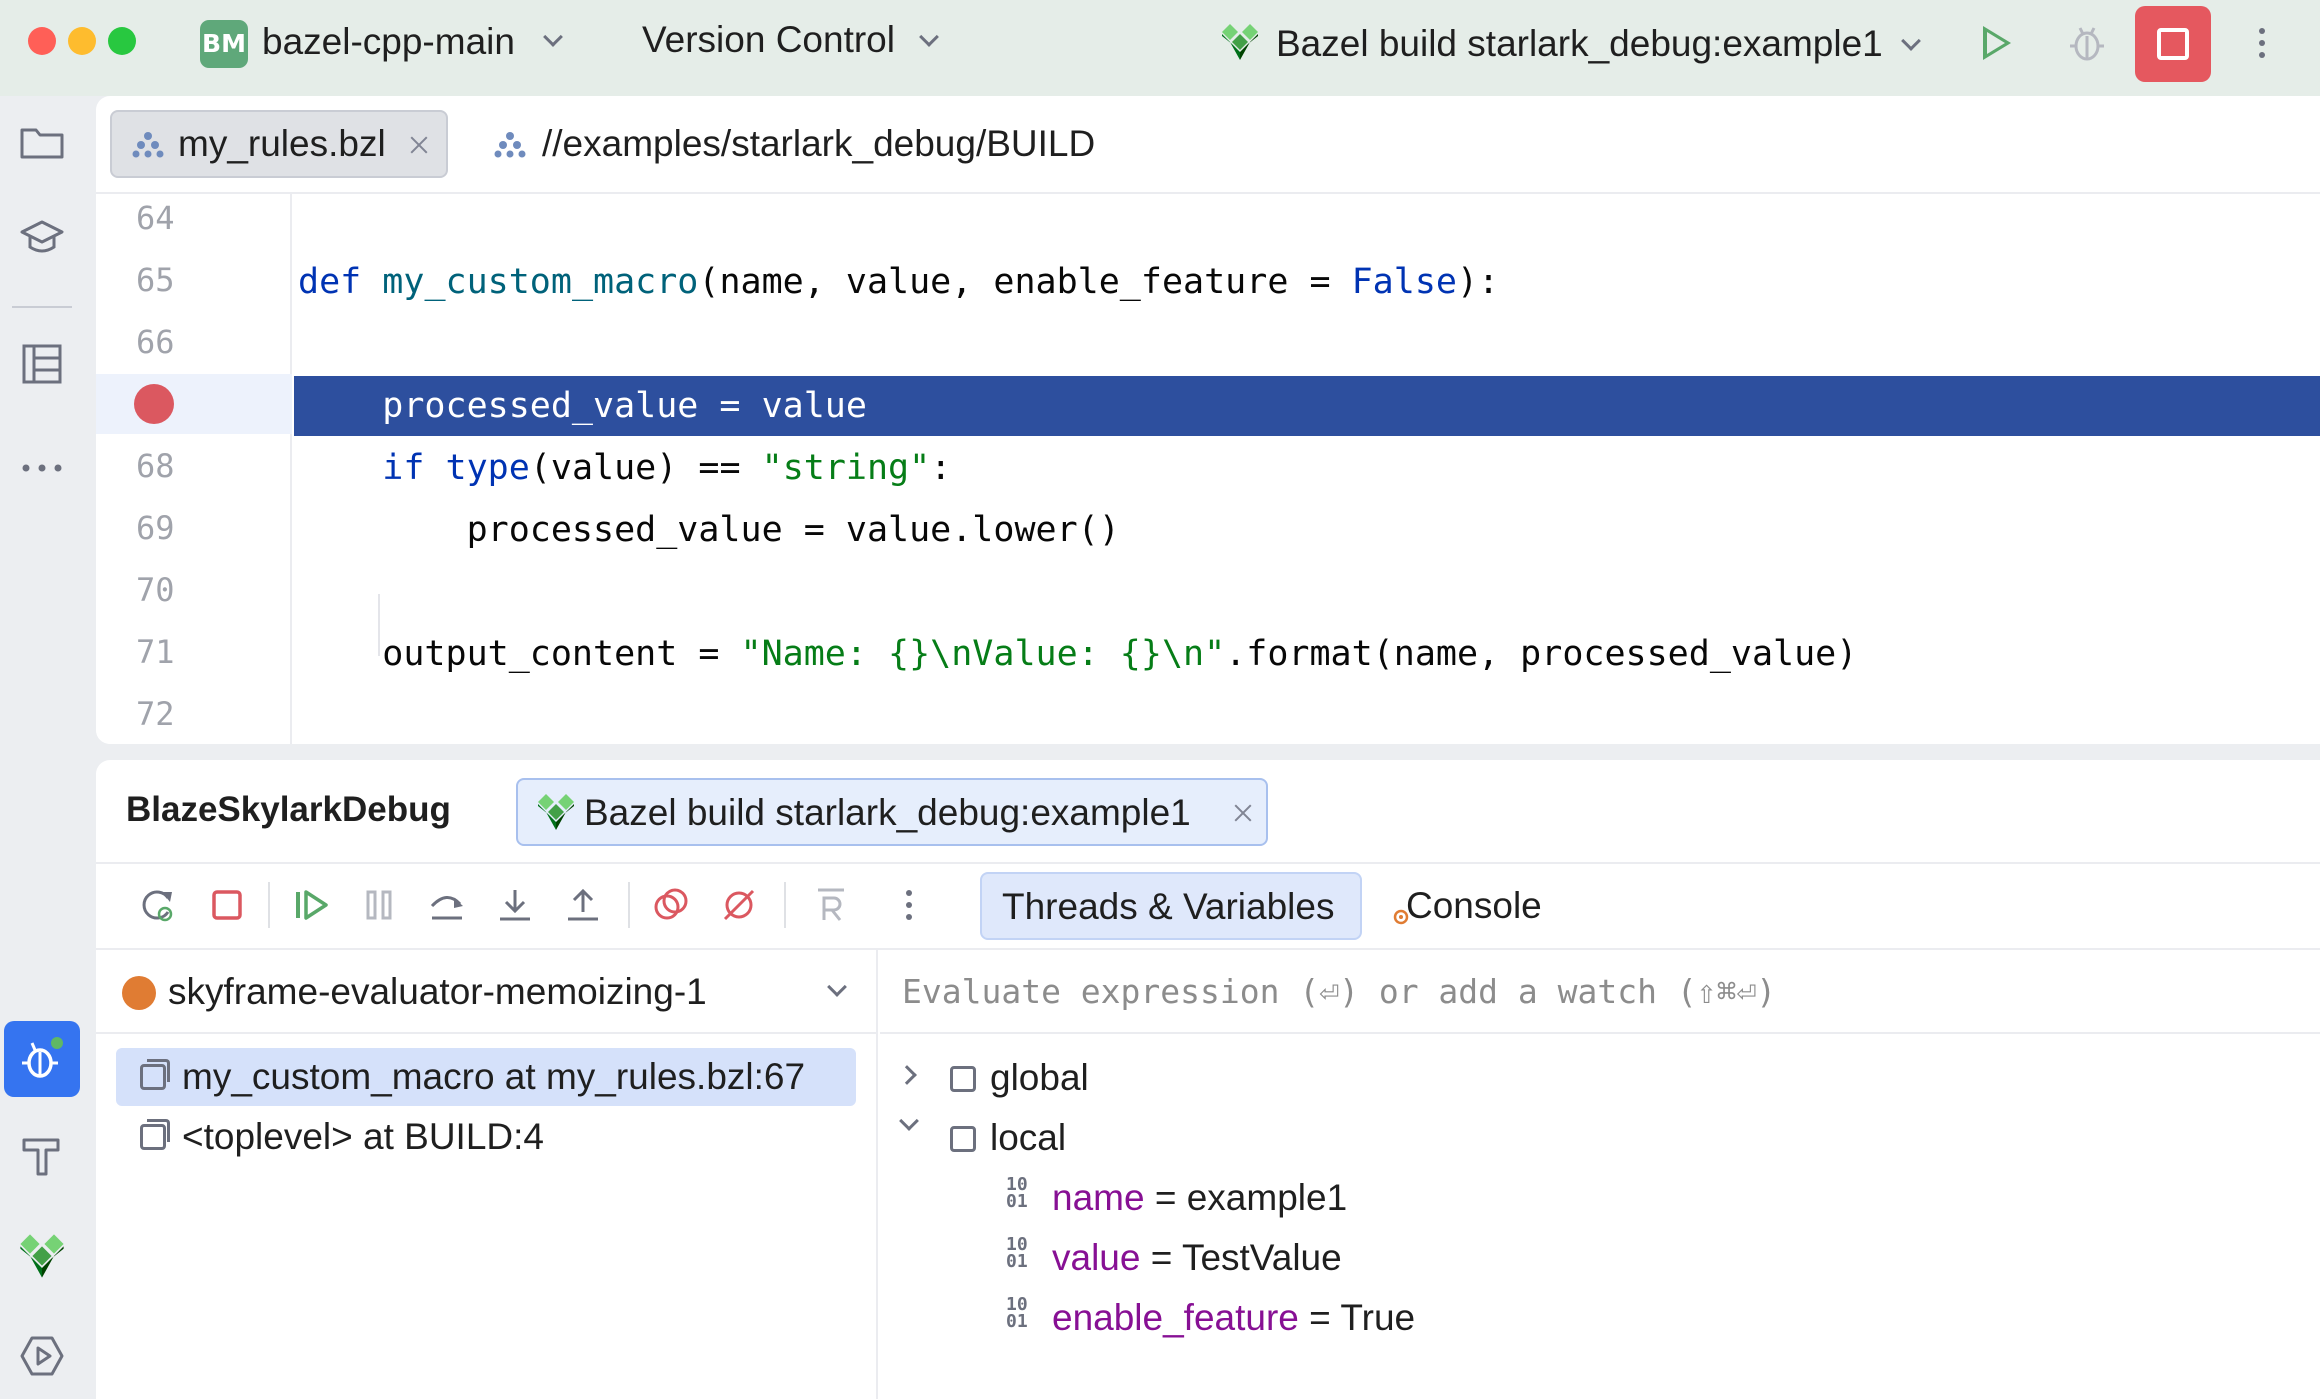 This screenshot has width=2320, height=1399. What do you see at coordinates (122, 41) in the screenshot?
I see `zoom-window-button` at bounding box center [122, 41].